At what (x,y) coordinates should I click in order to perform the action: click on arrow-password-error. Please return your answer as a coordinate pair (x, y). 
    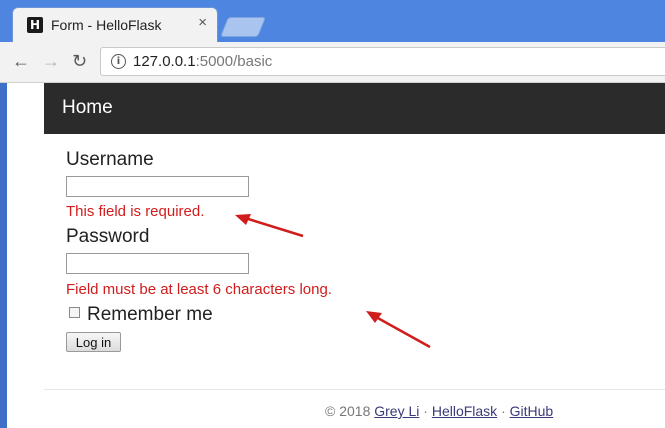
    Looking at the image, I should click on (398, 330).